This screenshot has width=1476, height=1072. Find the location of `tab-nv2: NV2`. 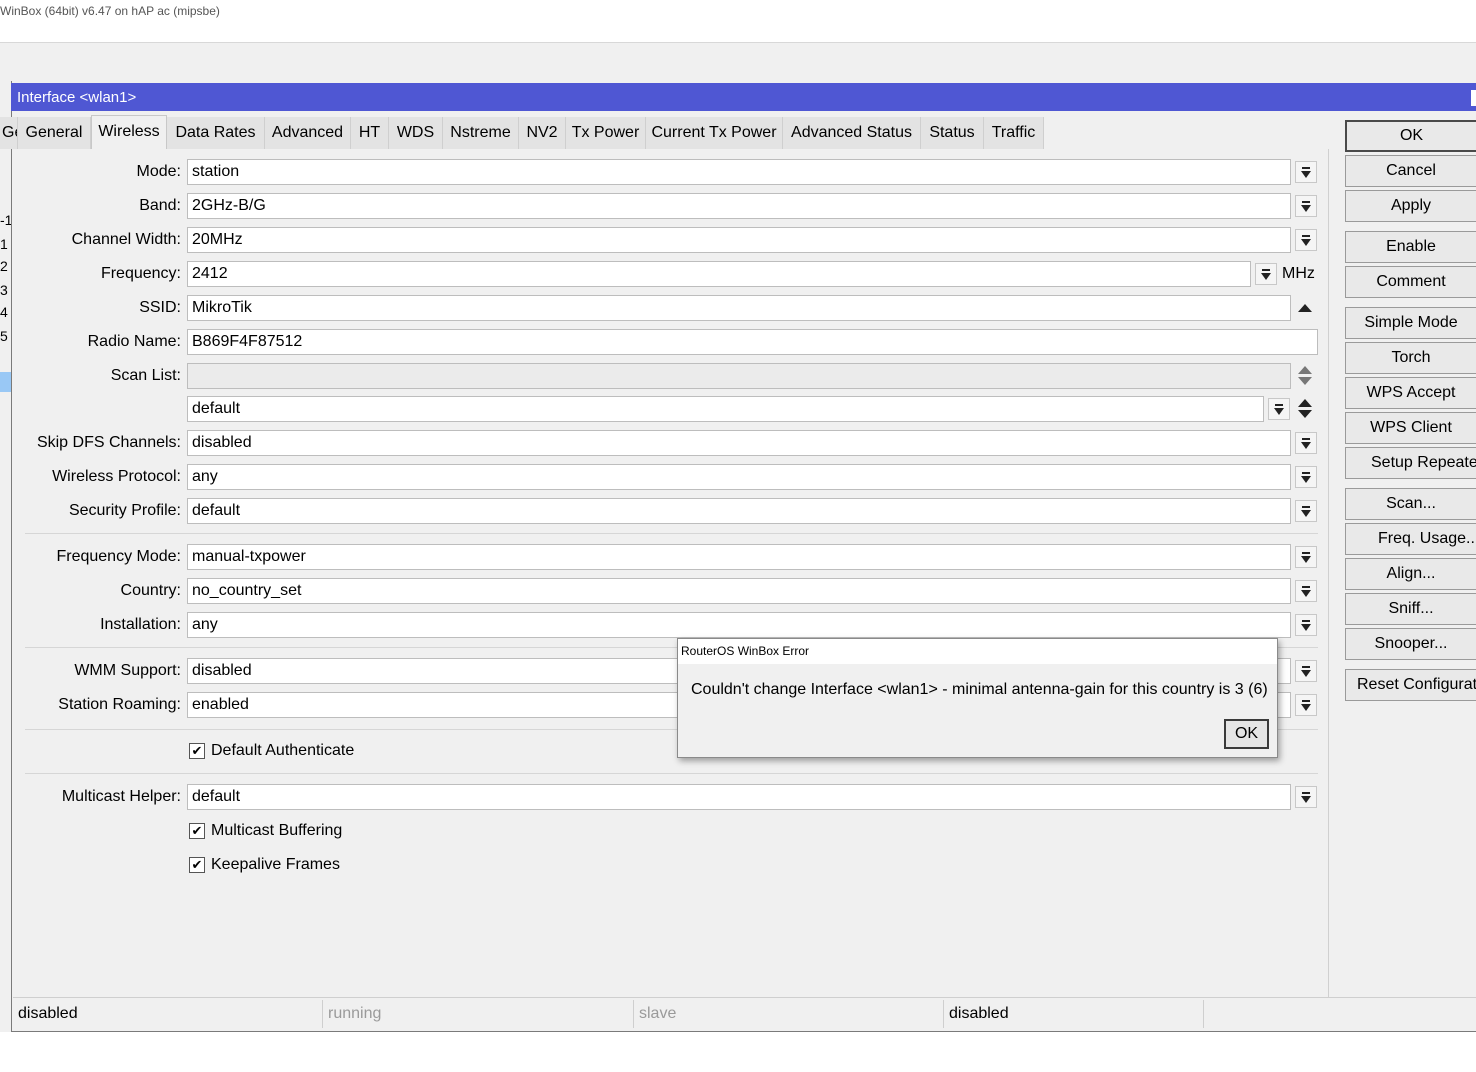

tab-nv2: NV2 is located at coordinates (542, 133).